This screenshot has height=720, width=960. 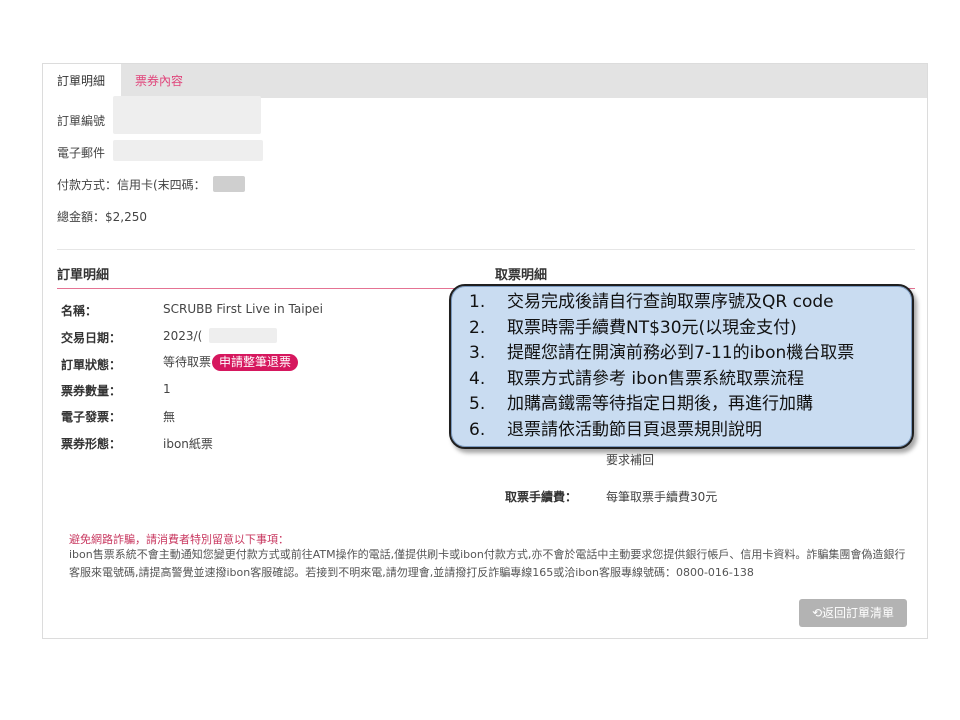 What do you see at coordinates (817, 613) in the screenshot?
I see `undo-icon: ⟲` at bounding box center [817, 613].